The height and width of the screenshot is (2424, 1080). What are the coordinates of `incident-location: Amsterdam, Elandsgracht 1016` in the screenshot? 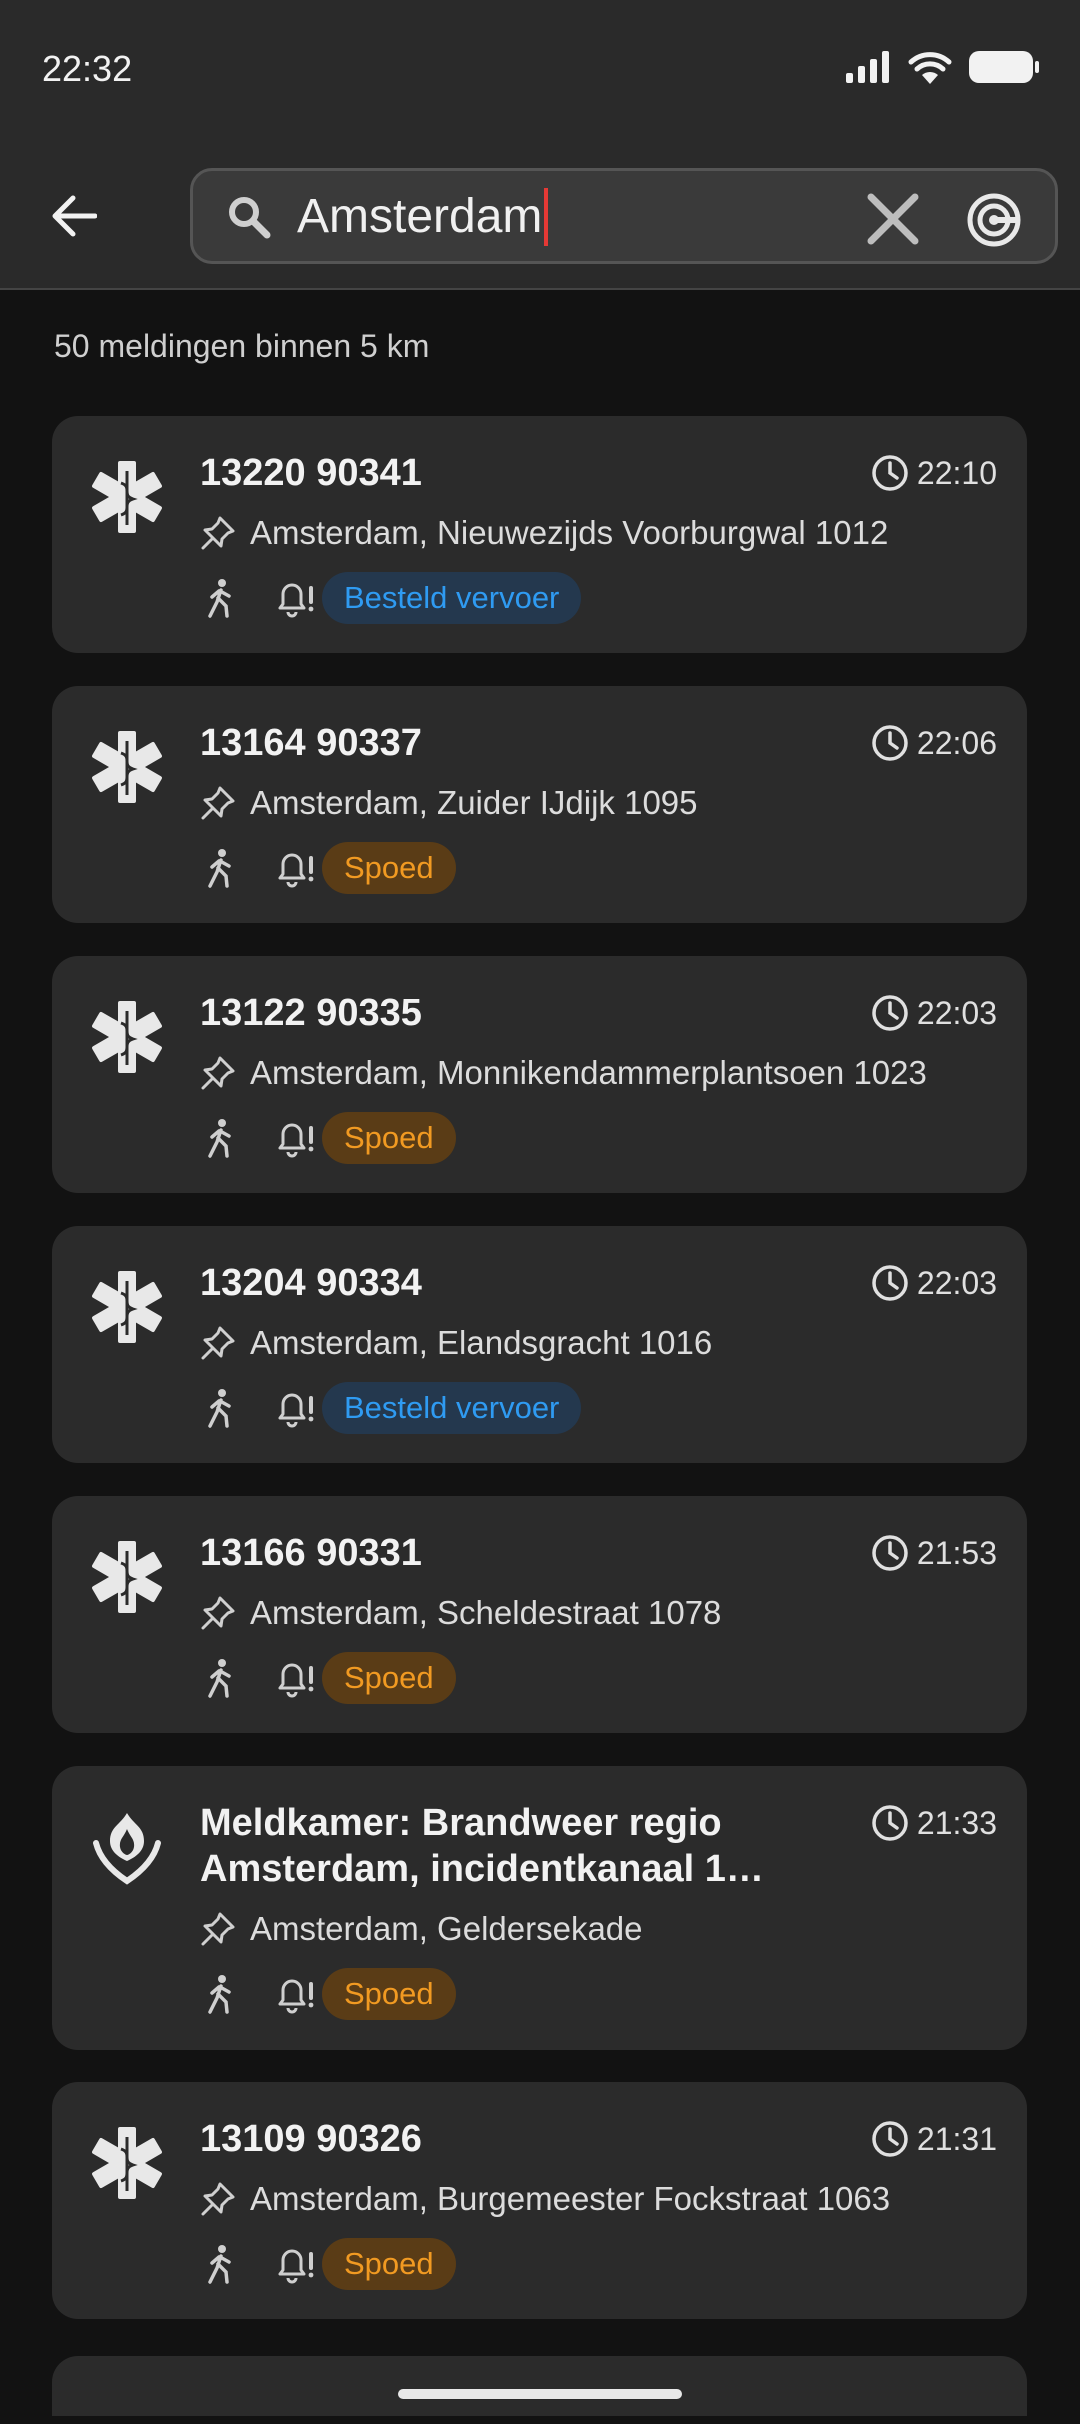 It's located at (456, 1343).